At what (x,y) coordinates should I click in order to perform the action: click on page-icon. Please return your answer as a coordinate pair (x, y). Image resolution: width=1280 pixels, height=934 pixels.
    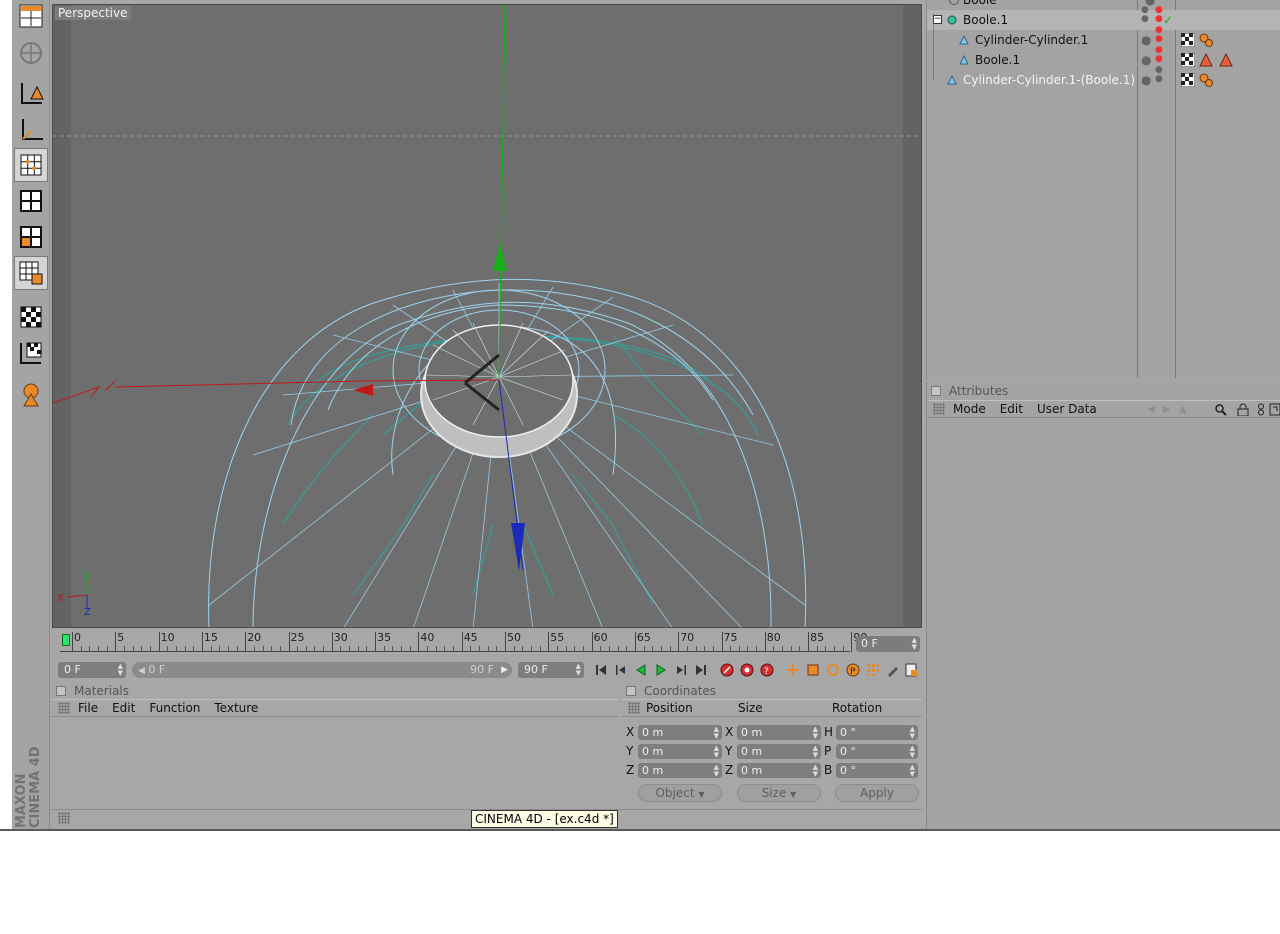
    Looking at the image, I should click on (911, 670).